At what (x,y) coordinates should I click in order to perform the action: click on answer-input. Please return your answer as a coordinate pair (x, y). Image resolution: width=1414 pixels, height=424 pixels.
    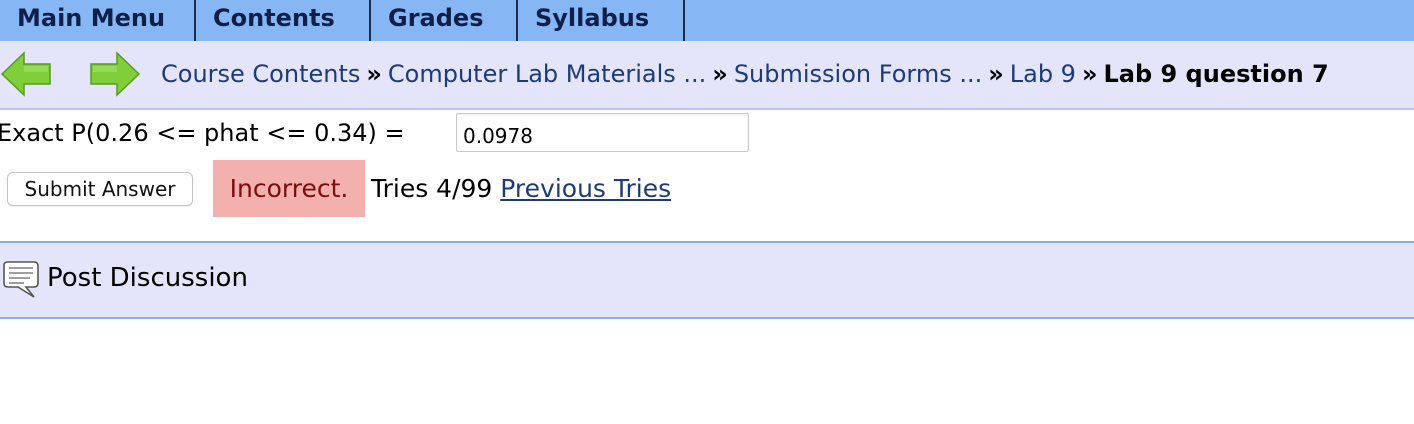
    Looking at the image, I should click on (602, 132).